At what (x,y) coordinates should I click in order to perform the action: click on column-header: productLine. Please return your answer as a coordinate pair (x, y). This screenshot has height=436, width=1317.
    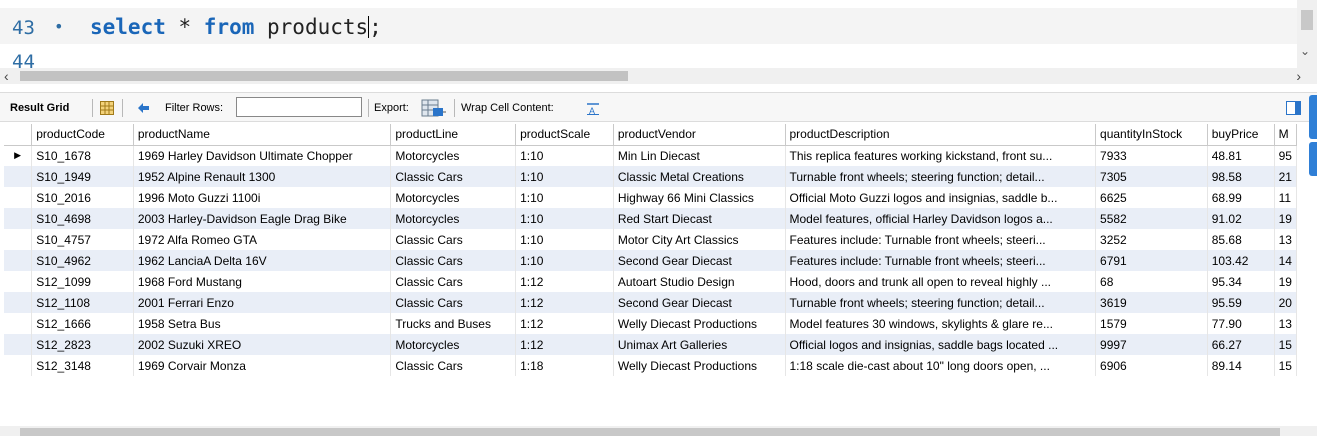
    Looking at the image, I should click on (453, 135).